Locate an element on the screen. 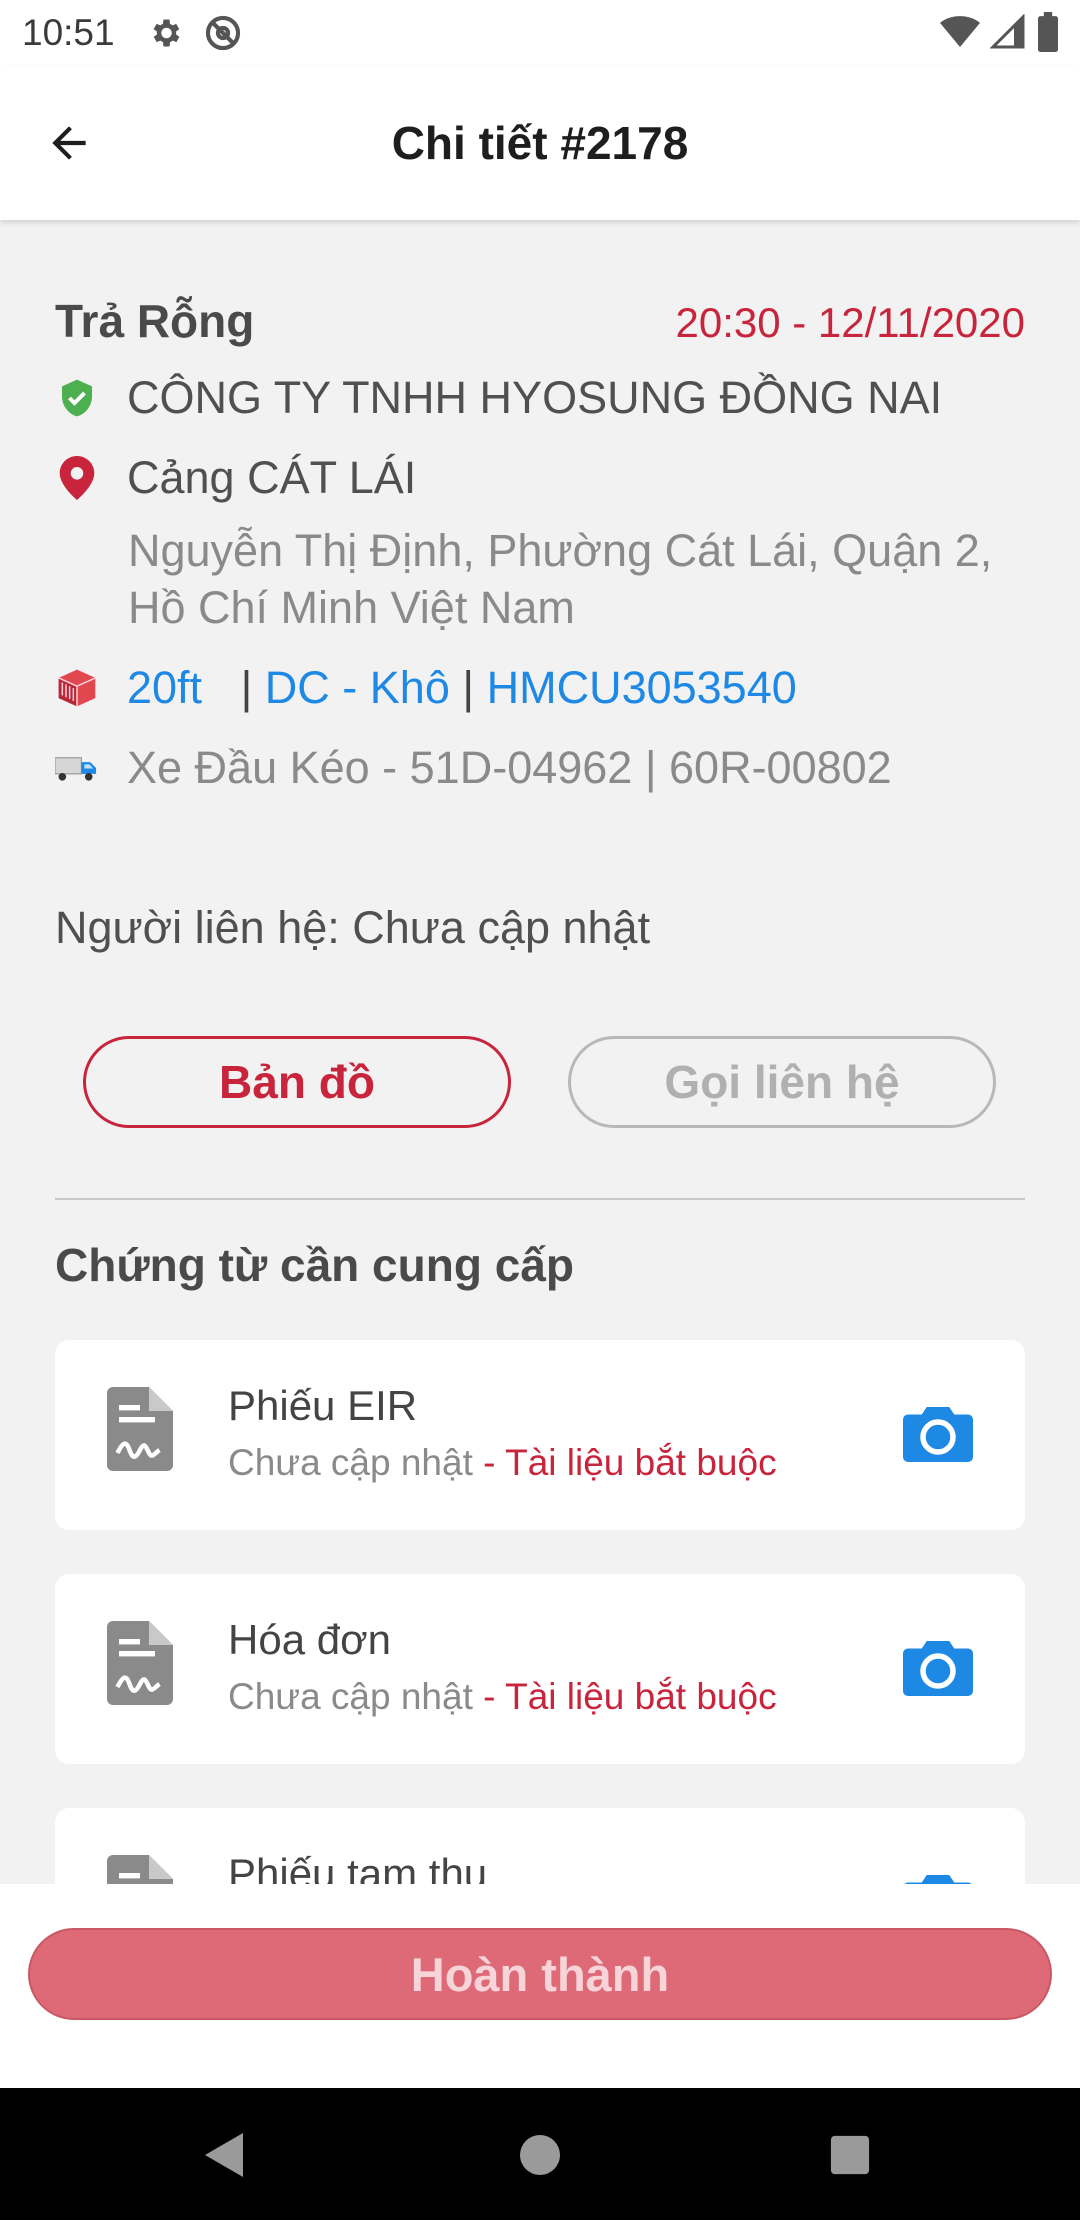 The width and height of the screenshot is (1080, 2220). page-title: Chi tiết #2178 is located at coordinates (540, 143).